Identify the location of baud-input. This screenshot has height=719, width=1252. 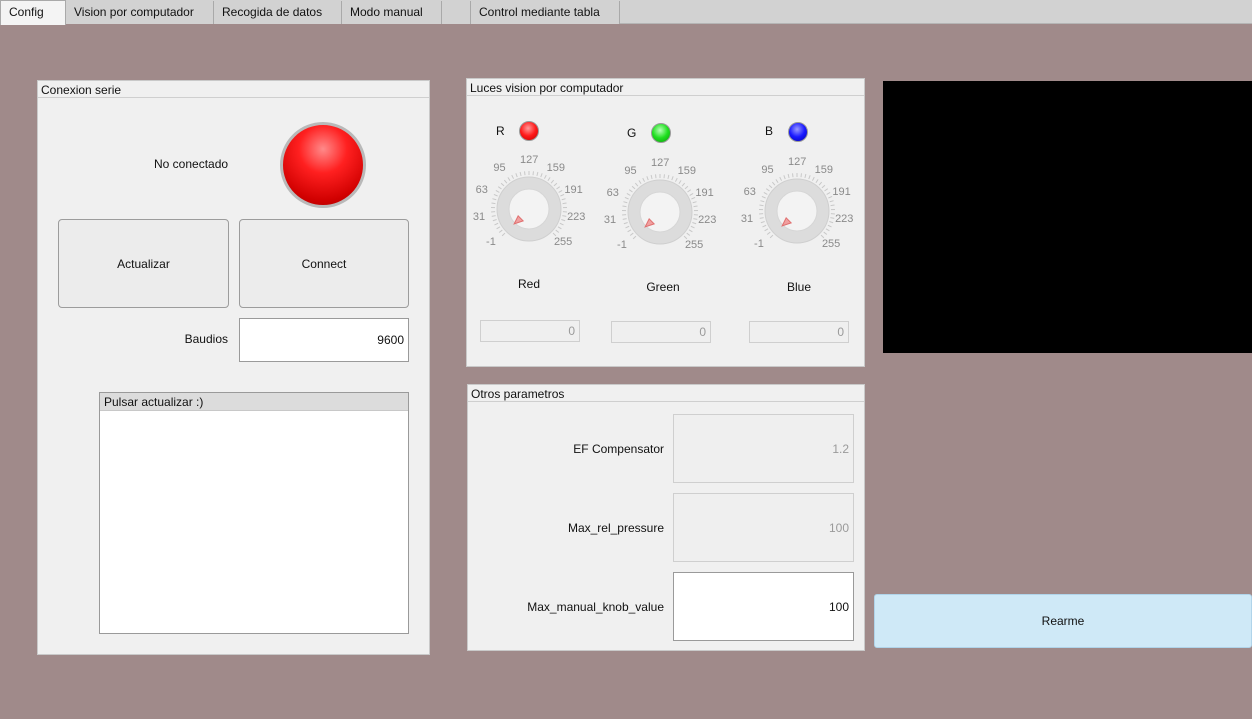
(324, 340).